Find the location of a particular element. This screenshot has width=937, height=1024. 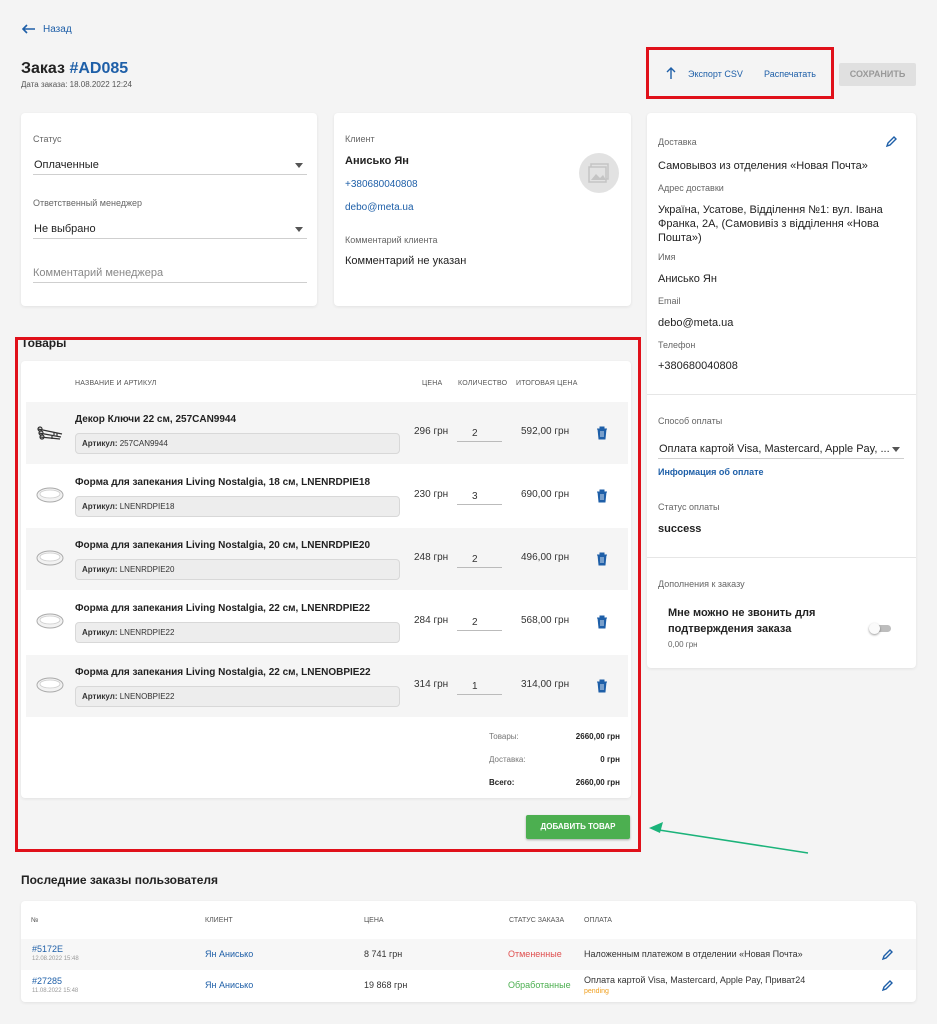

order-status: Обработанные is located at coordinates (539, 985).